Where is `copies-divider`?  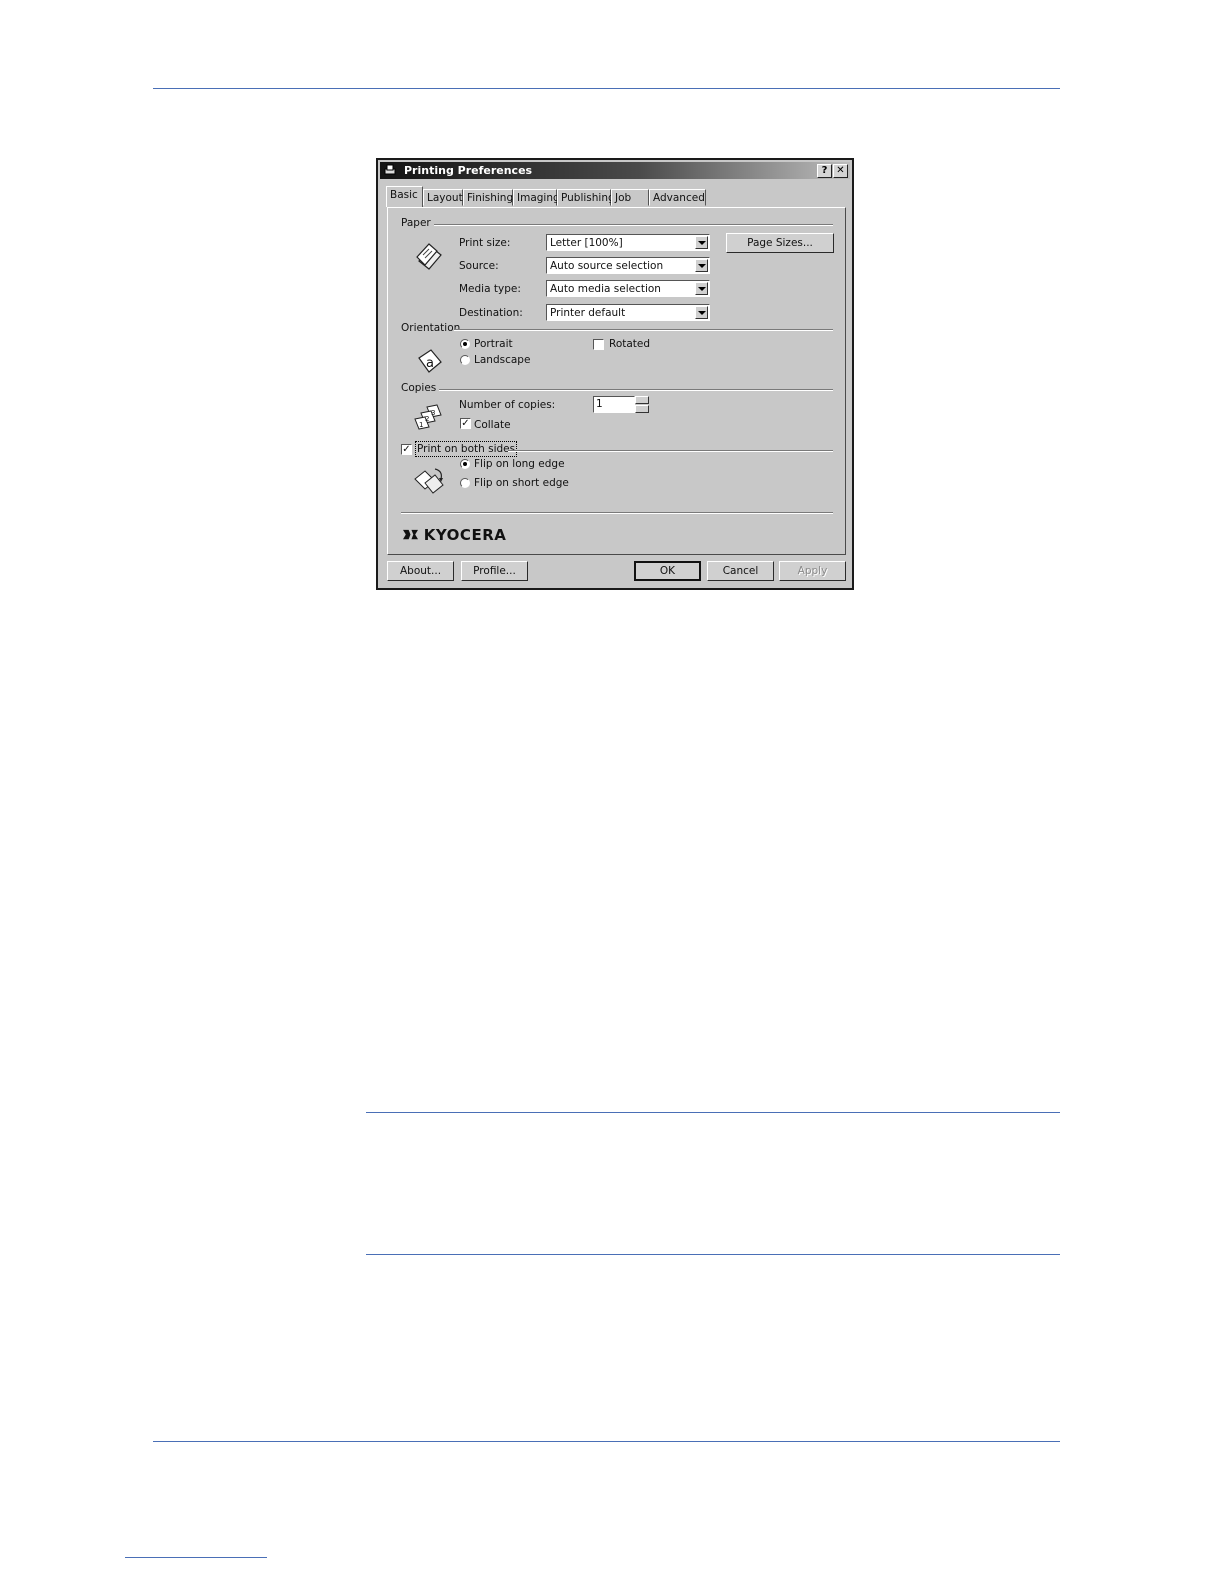 copies-divider is located at coordinates (636, 390).